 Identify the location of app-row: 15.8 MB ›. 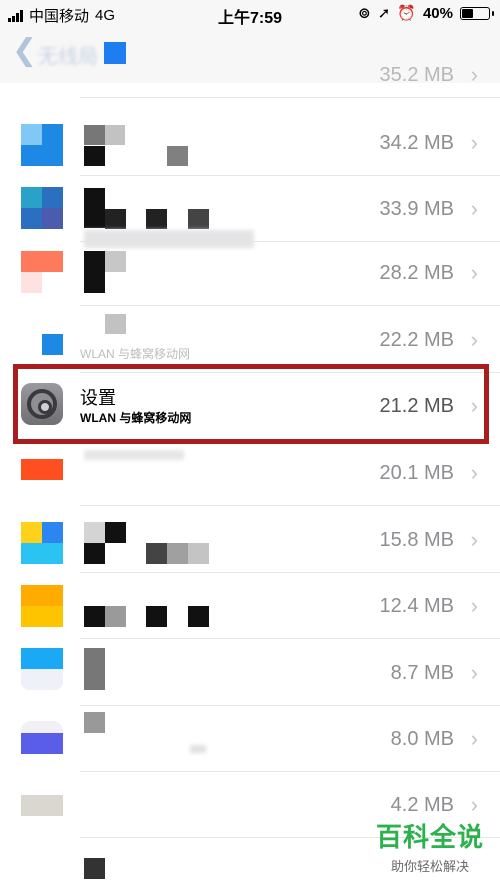
(250, 540).